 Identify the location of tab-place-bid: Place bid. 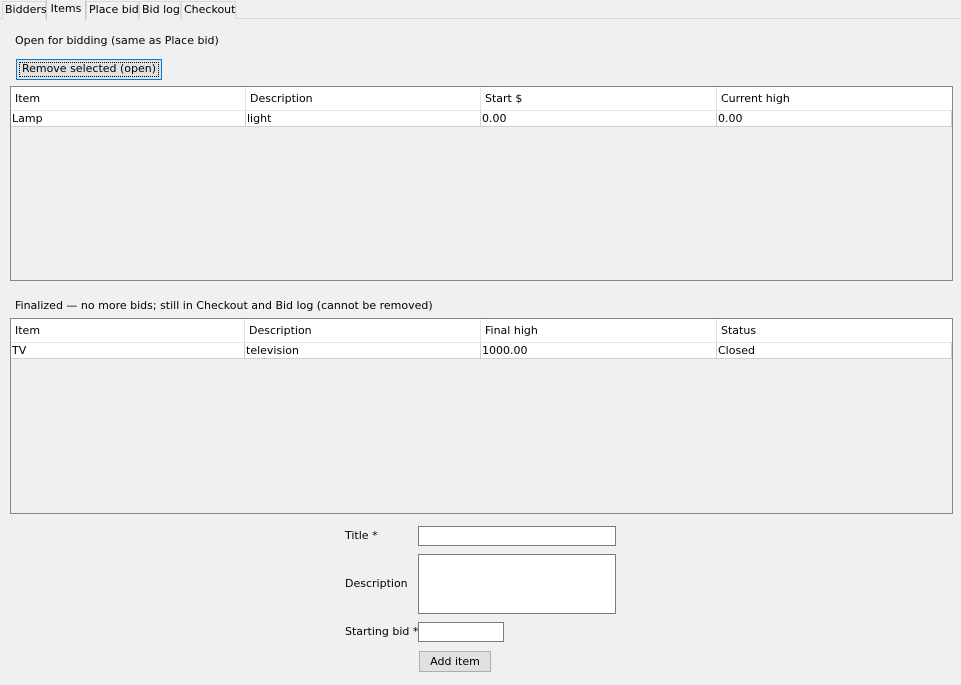
(112, 10).